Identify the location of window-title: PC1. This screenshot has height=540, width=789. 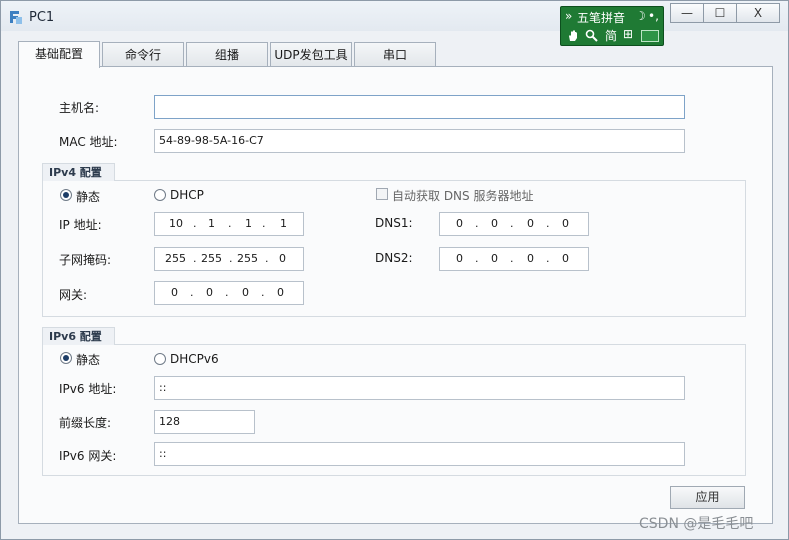
(42, 17).